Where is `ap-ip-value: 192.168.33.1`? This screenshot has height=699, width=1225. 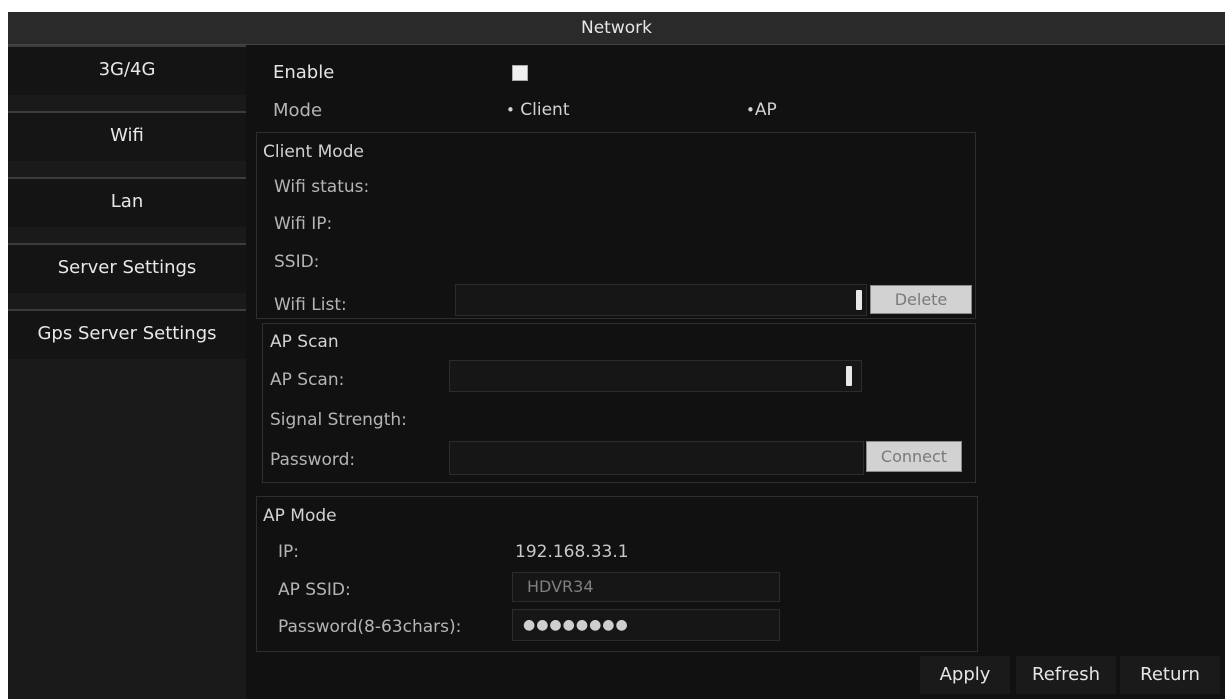
ap-ip-value: 192.168.33.1 is located at coordinates (572, 552).